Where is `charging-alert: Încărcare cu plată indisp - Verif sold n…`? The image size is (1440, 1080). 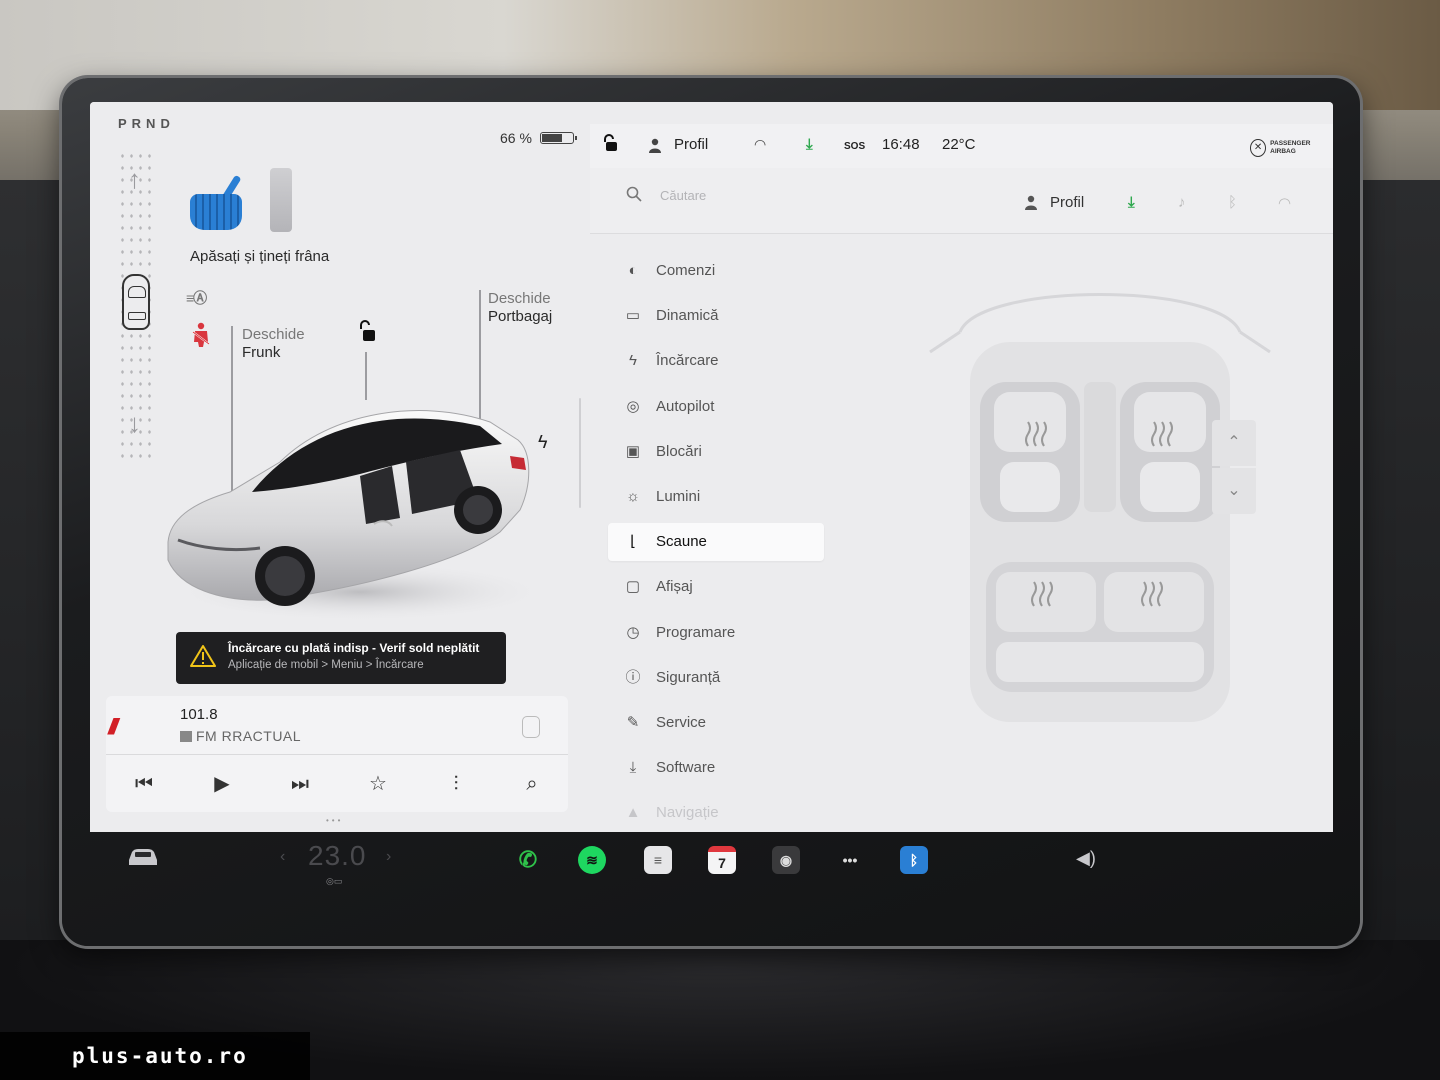 charging-alert: Încărcare cu plată indisp - Verif sold n… is located at coordinates (341, 658).